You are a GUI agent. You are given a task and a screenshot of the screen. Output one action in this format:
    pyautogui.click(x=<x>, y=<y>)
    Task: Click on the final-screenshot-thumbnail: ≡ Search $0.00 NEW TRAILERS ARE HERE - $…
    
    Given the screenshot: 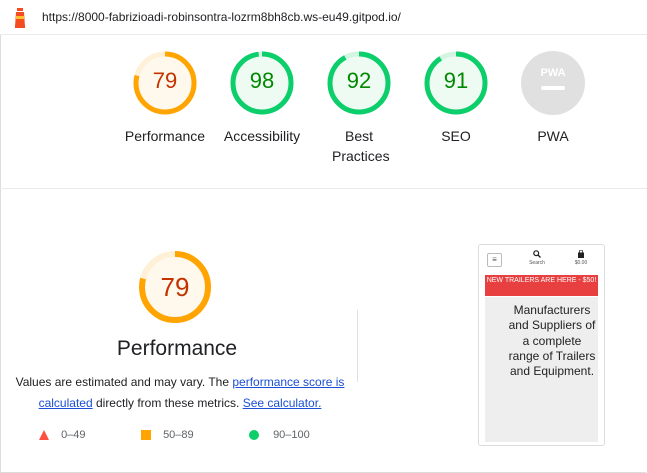 What is the action you would take?
    pyautogui.click(x=541, y=345)
    